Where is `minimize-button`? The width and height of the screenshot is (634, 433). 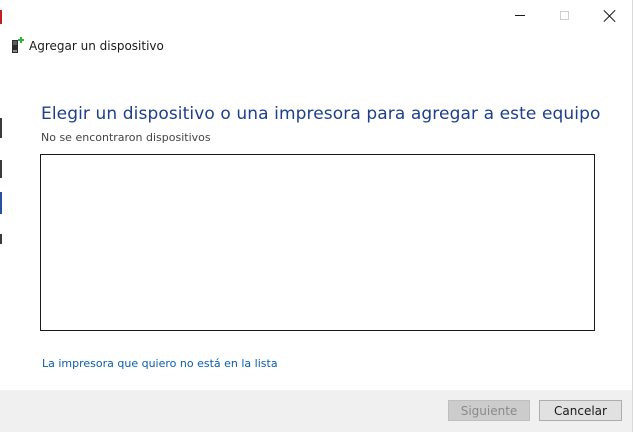
minimize-button is located at coordinates (520, 15).